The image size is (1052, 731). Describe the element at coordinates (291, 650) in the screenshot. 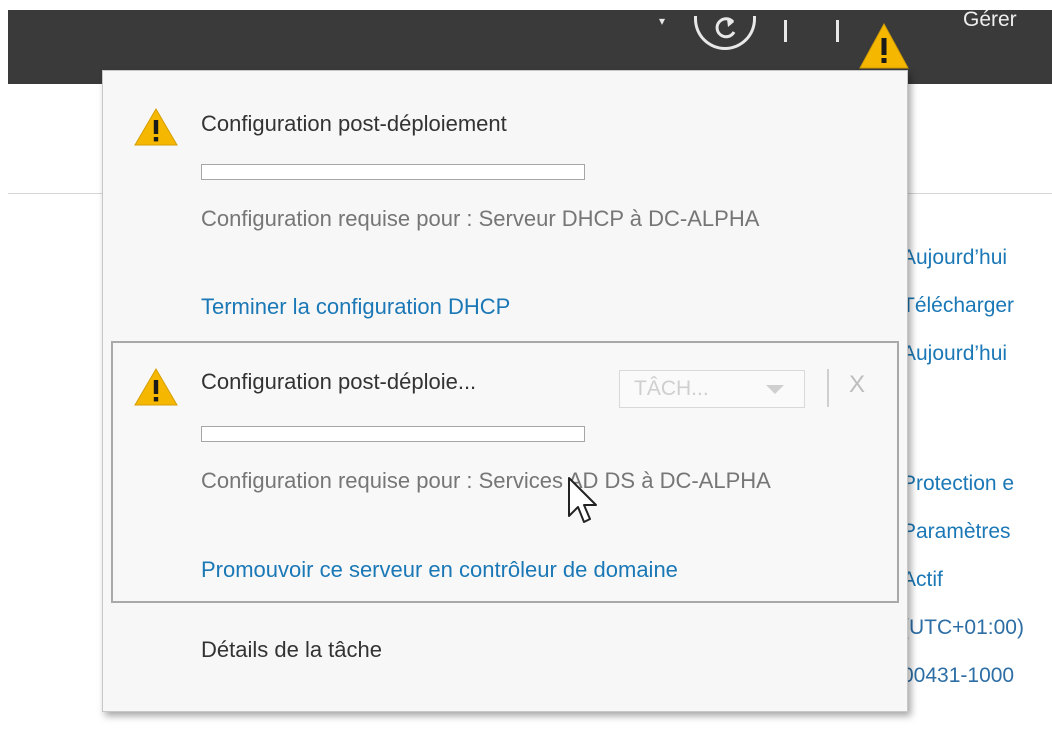

I see `task-details-link: Détails de la tâche` at that location.